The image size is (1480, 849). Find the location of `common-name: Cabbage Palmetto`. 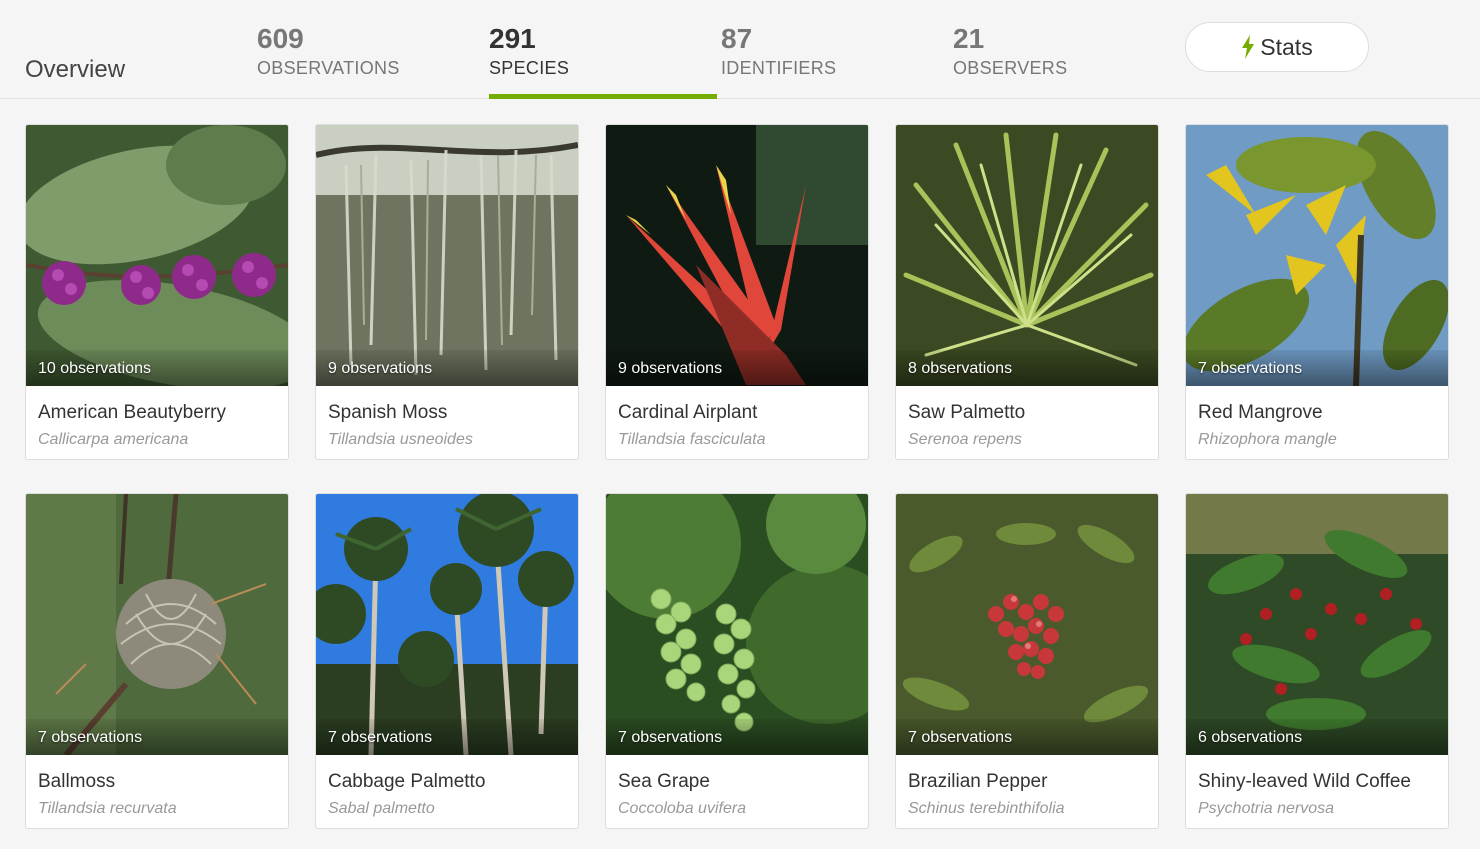

common-name: Cabbage Palmetto is located at coordinates (406, 782).